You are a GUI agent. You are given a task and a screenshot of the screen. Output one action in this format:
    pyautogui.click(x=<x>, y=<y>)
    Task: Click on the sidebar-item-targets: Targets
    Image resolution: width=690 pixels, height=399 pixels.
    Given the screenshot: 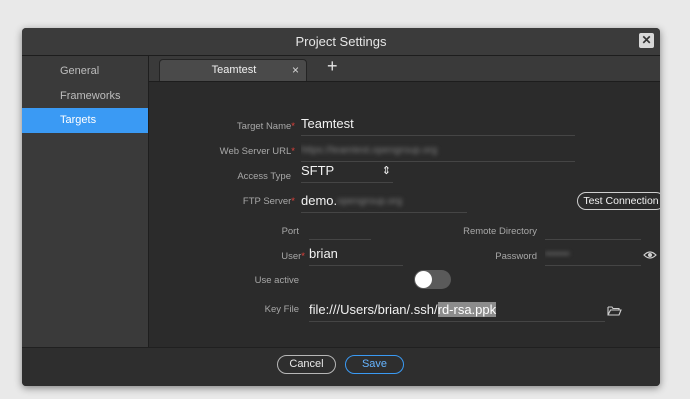 What is the action you would take?
    pyautogui.click(x=85, y=120)
    